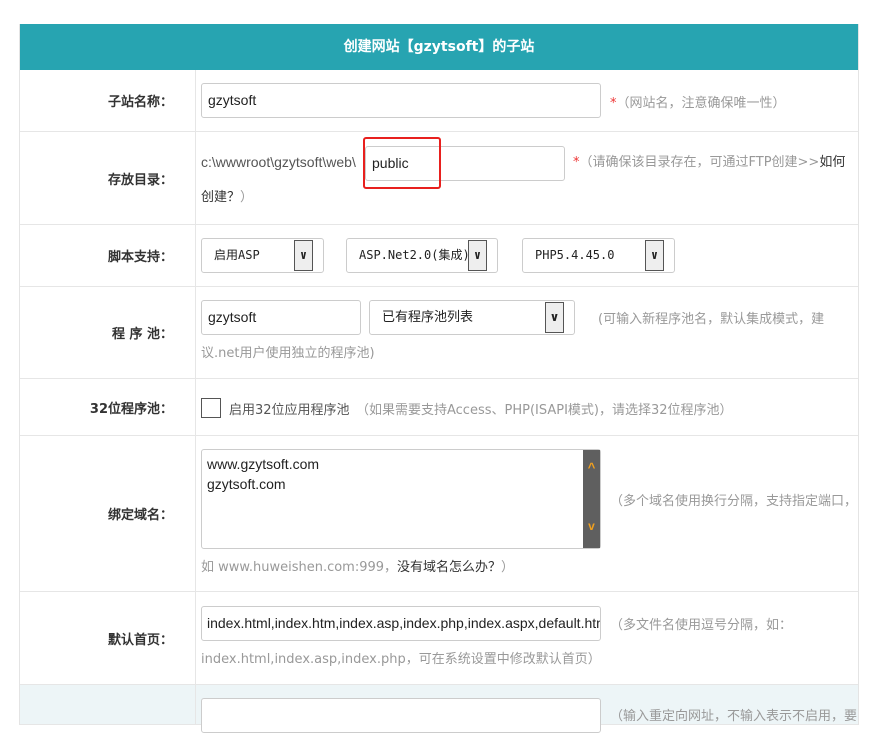 This screenshot has height=733, width=895. What do you see at coordinates (575, 255) in the screenshot?
I see `php-value: PHP5.4.45.0` at bounding box center [575, 255].